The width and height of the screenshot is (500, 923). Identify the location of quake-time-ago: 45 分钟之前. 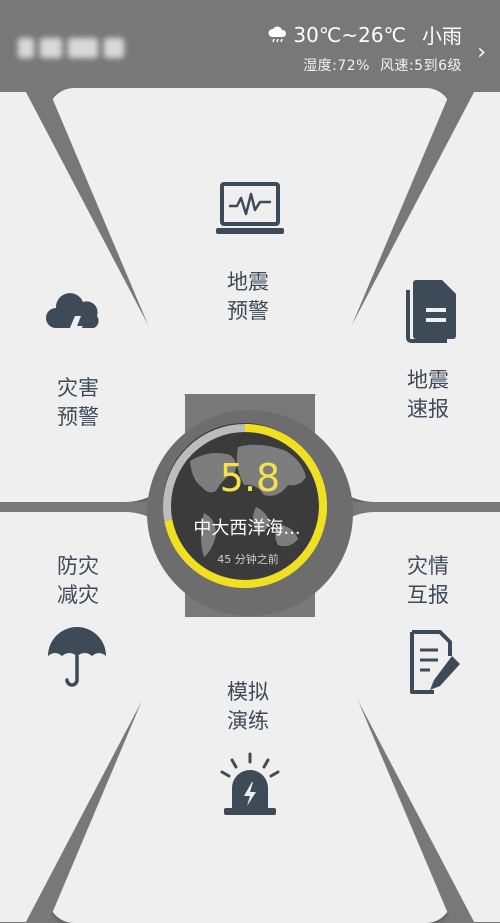
(248, 559).